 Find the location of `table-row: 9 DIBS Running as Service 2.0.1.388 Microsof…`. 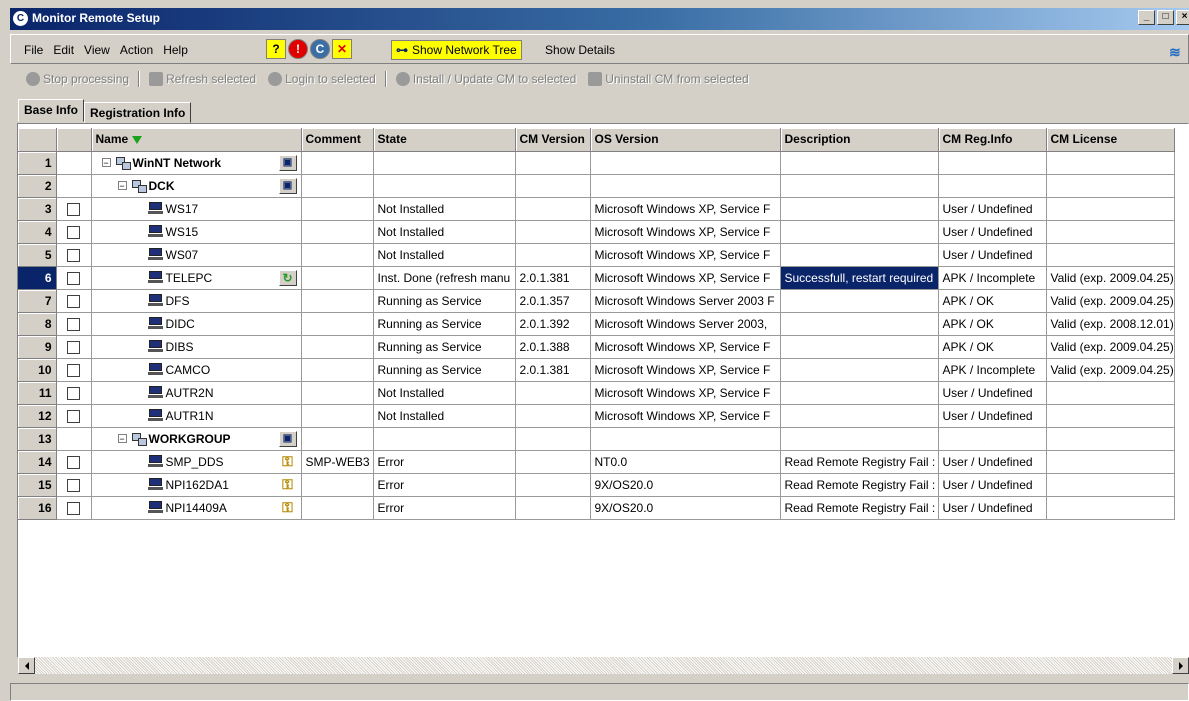

table-row: 9 DIBS Running as Service 2.0.1.388 Microsof… is located at coordinates (596, 347).